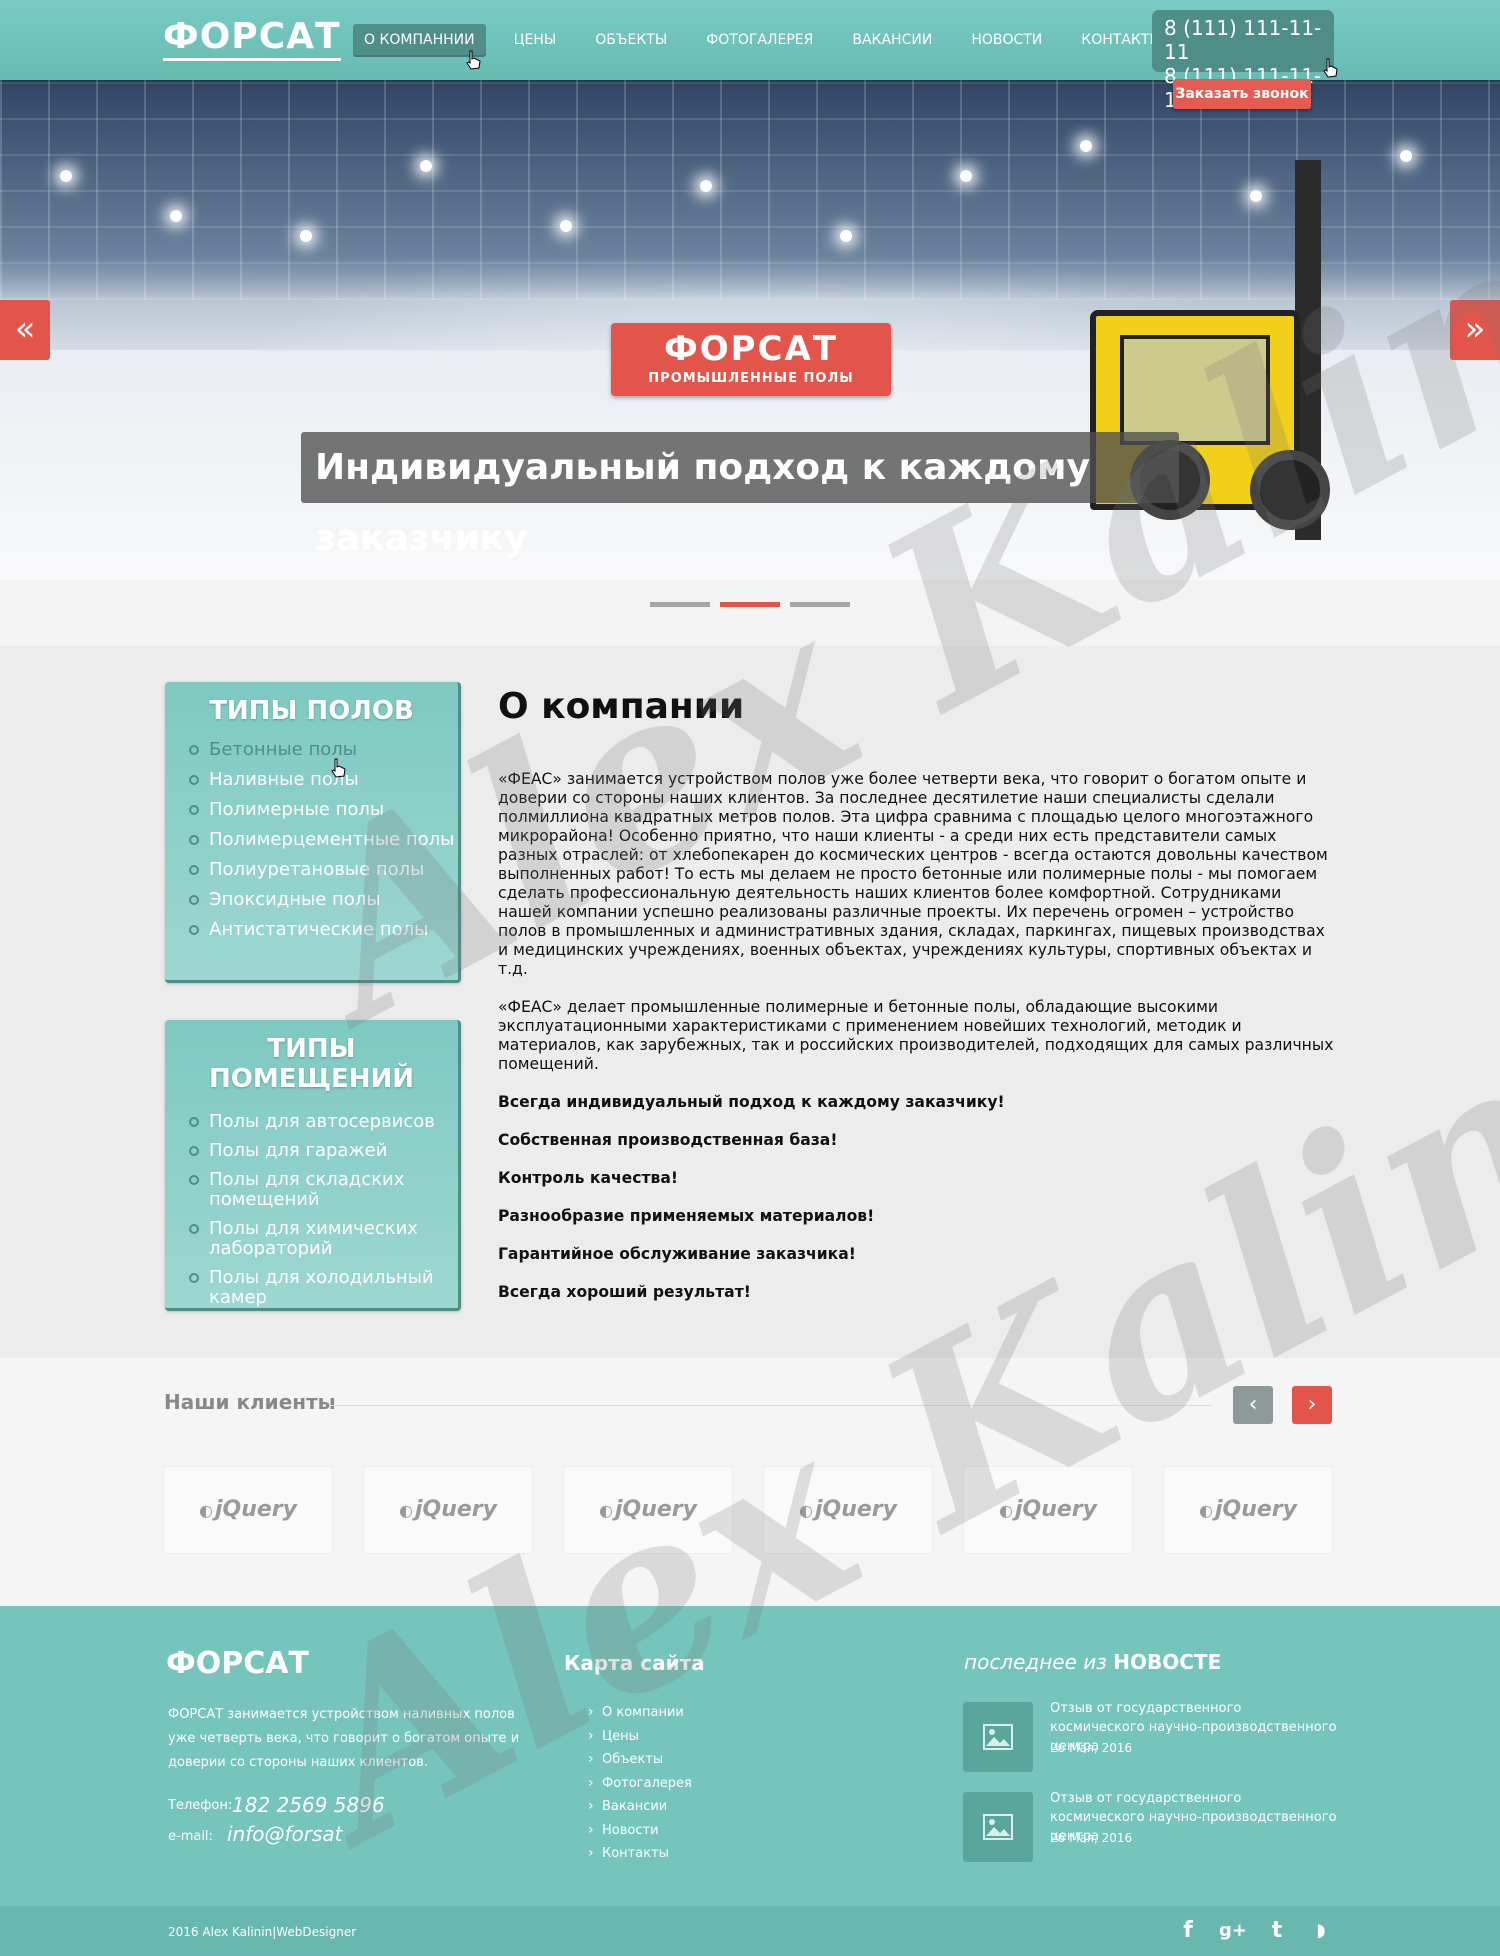 The width and height of the screenshot is (1500, 1956). What do you see at coordinates (640, 1713) in the screenshot?
I see `sitemap-link-about: О компании` at bounding box center [640, 1713].